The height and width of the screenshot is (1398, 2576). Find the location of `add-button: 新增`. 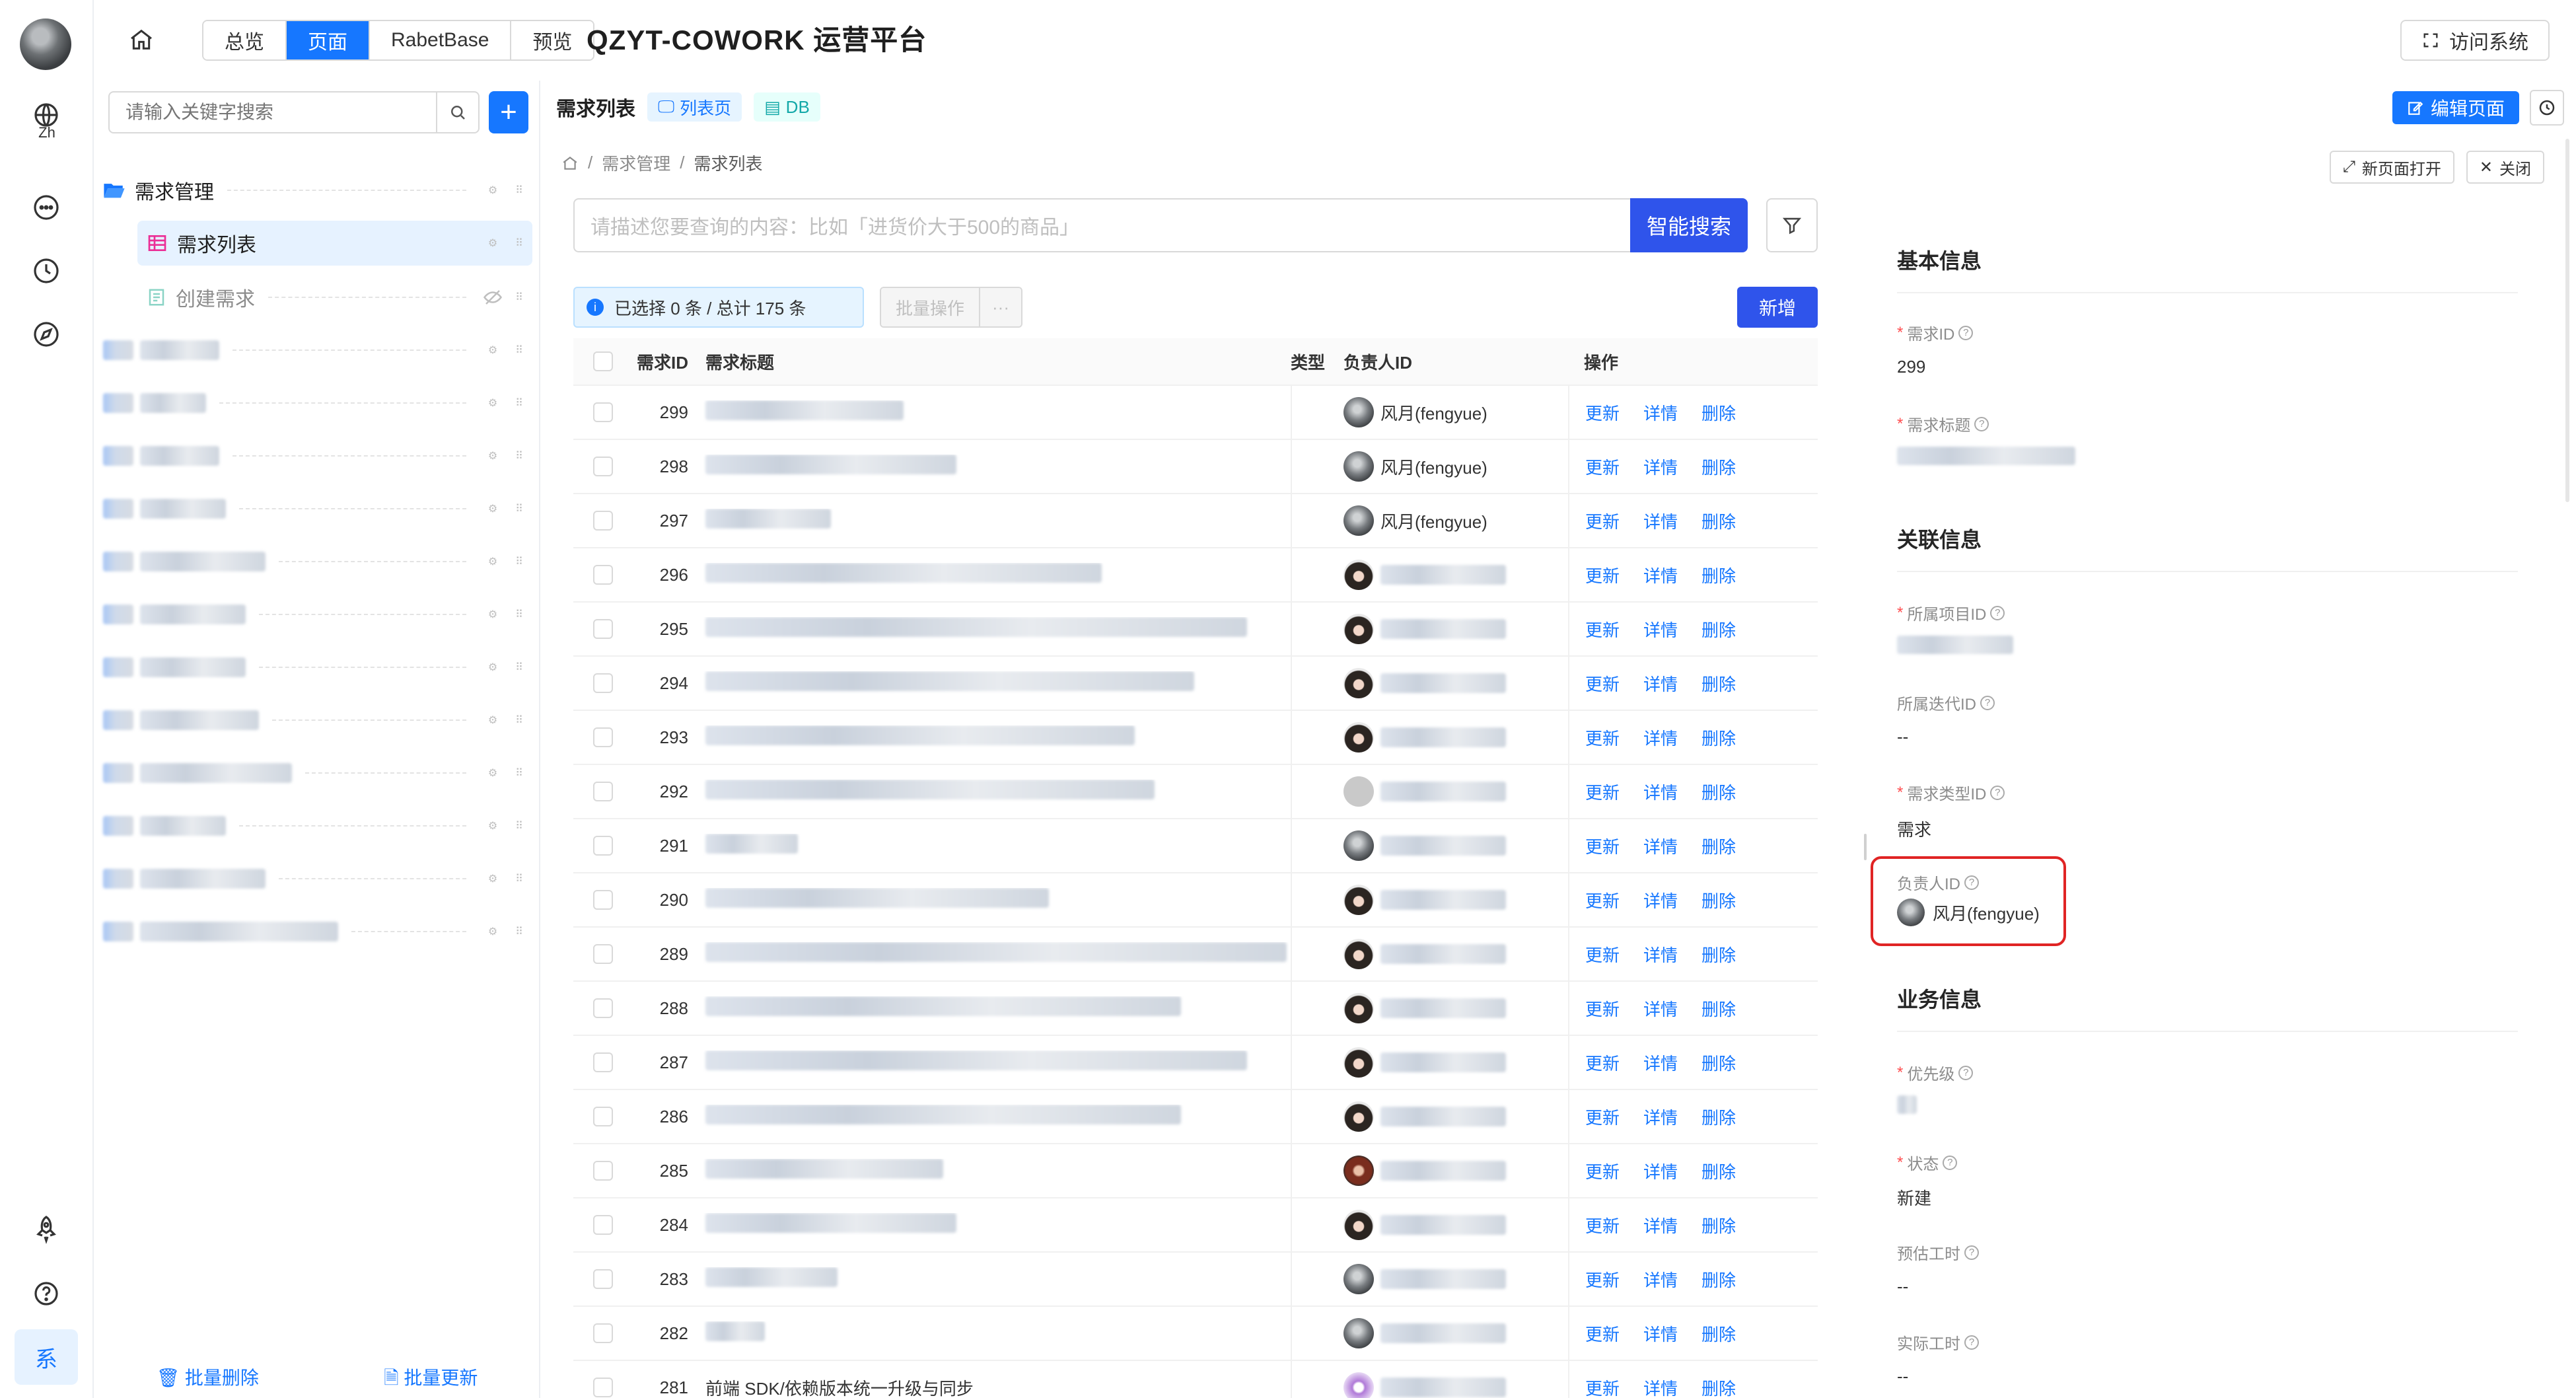

add-button: 新增 is located at coordinates (1777, 307).